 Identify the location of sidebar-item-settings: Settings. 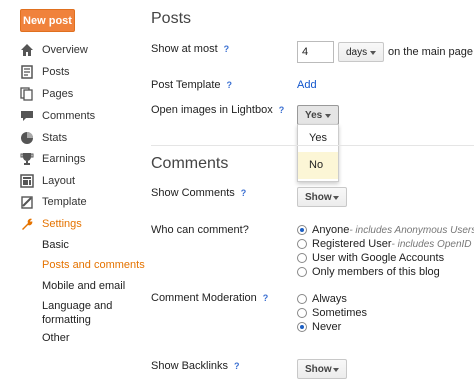
(51, 224).